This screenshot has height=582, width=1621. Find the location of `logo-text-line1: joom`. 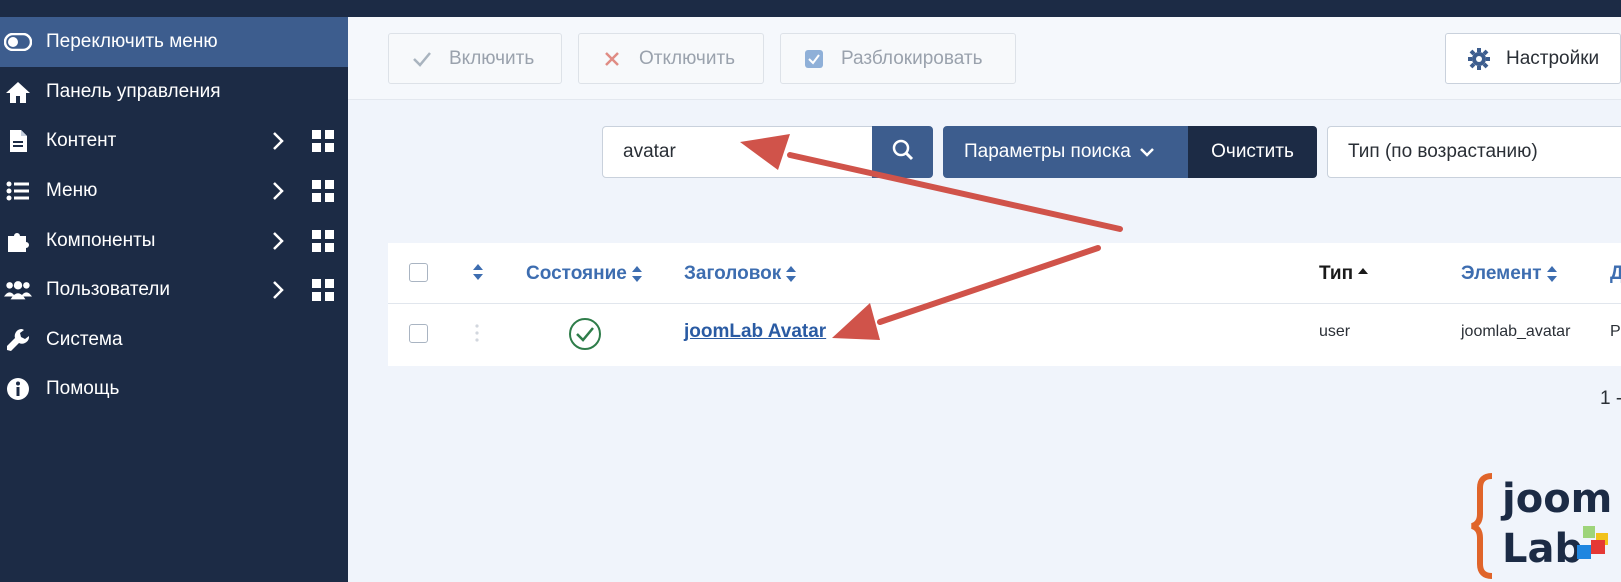

logo-text-line1: joom is located at coordinates (1556, 499).